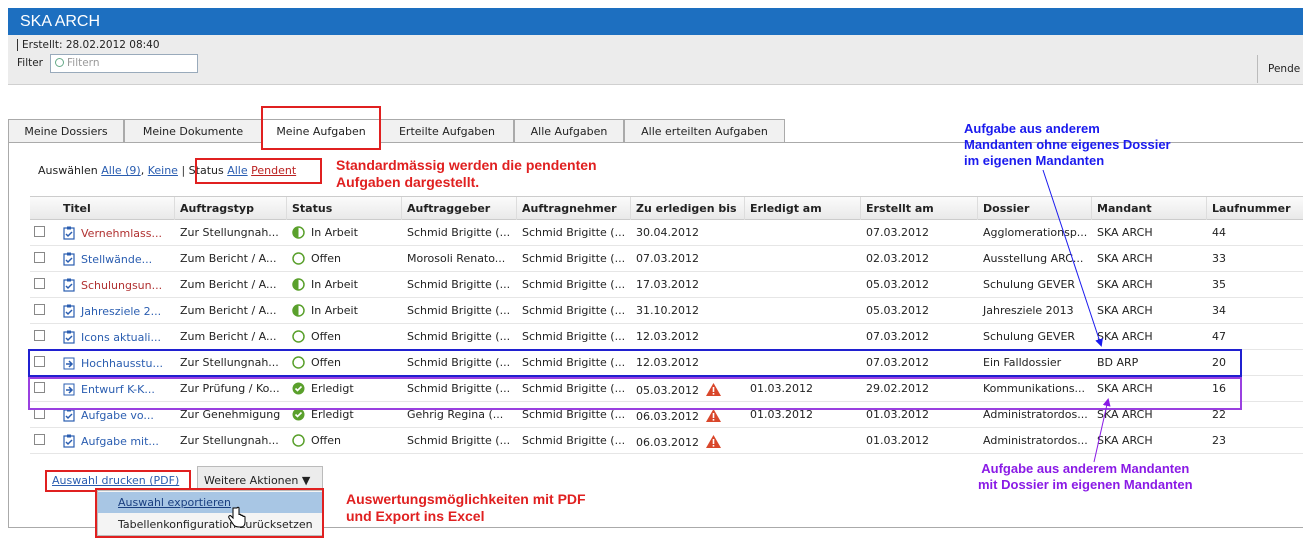 The image size is (1303, 548). Describe the element at coordinates (344, 258) in the screenshot. I see `cell-status: Offen` at that location.